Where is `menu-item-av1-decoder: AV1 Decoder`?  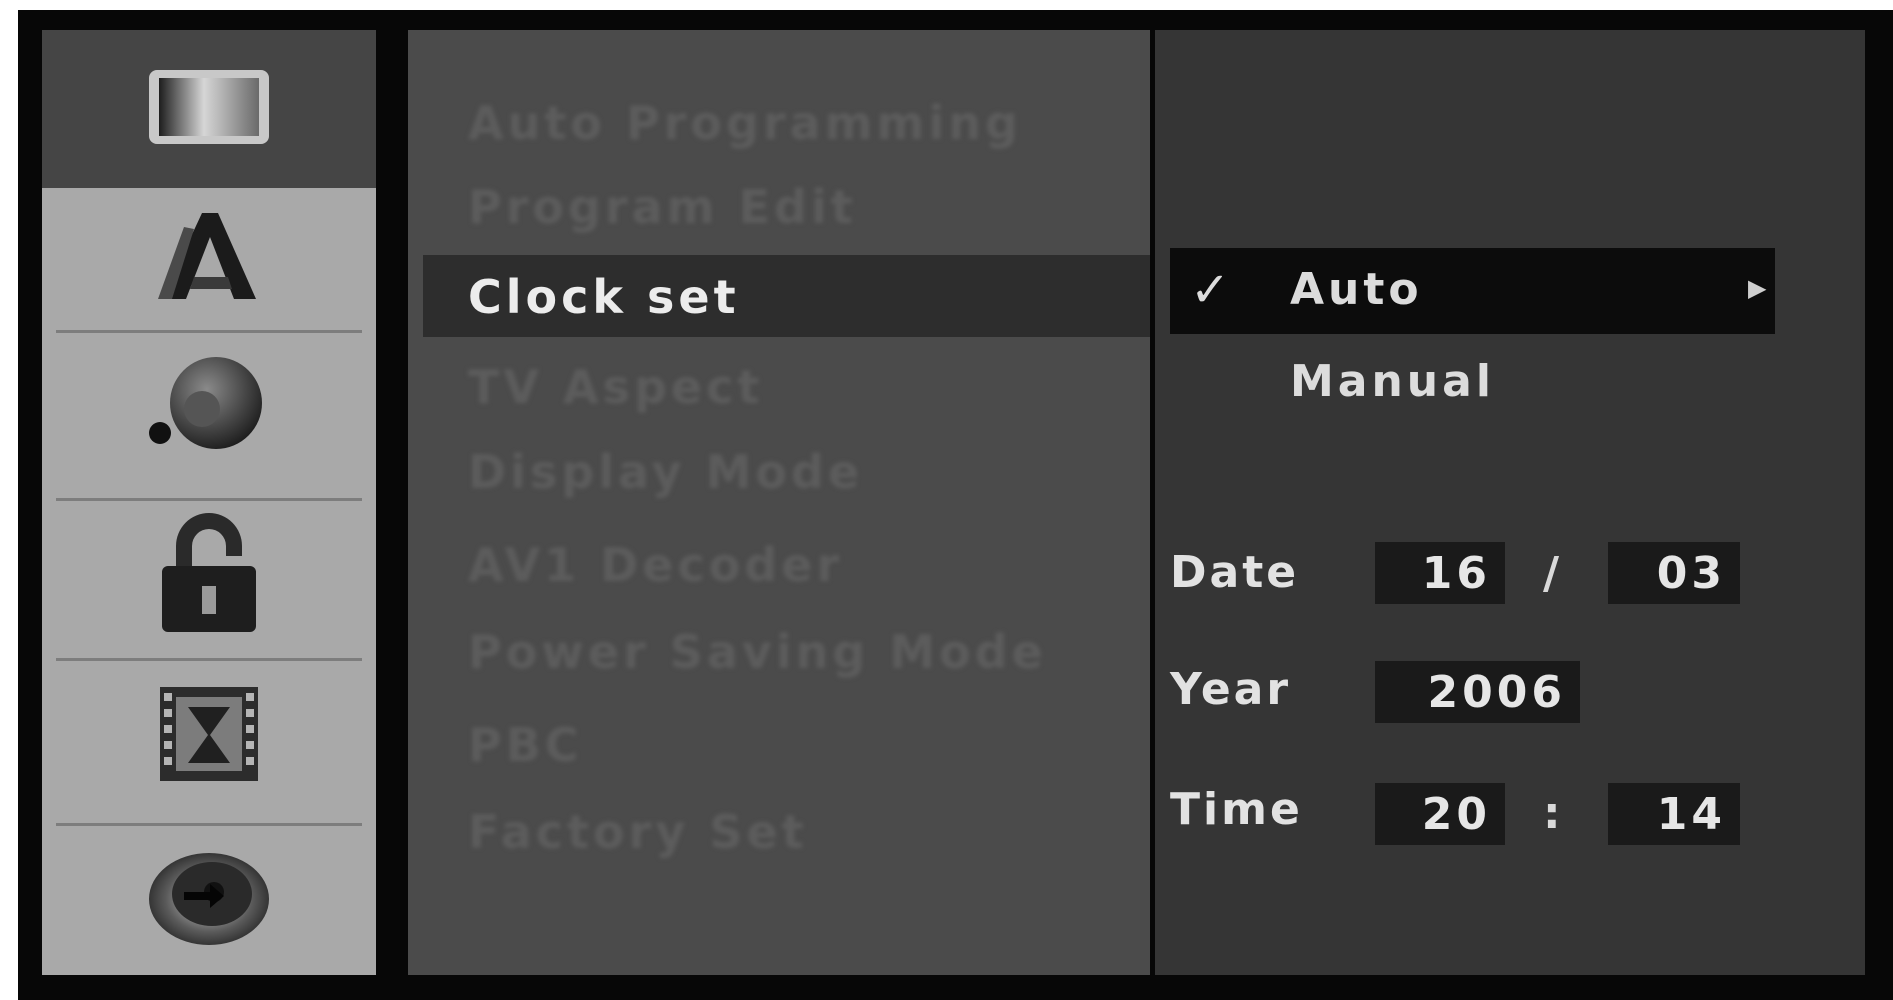 menu-item-av1-decoder: AV1 Decoder is located at coordinates (655, 565).